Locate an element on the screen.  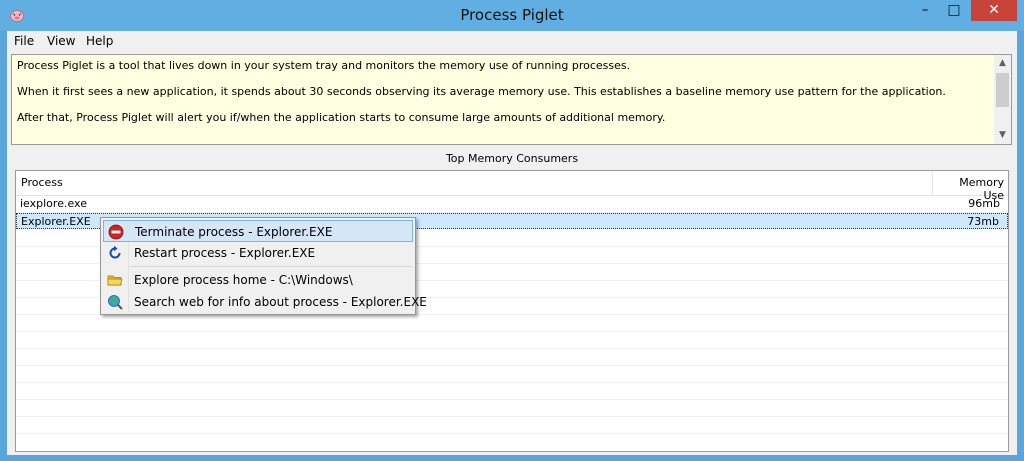
scroll-down-icon: ▼ is located at coordinates (1002, 135).